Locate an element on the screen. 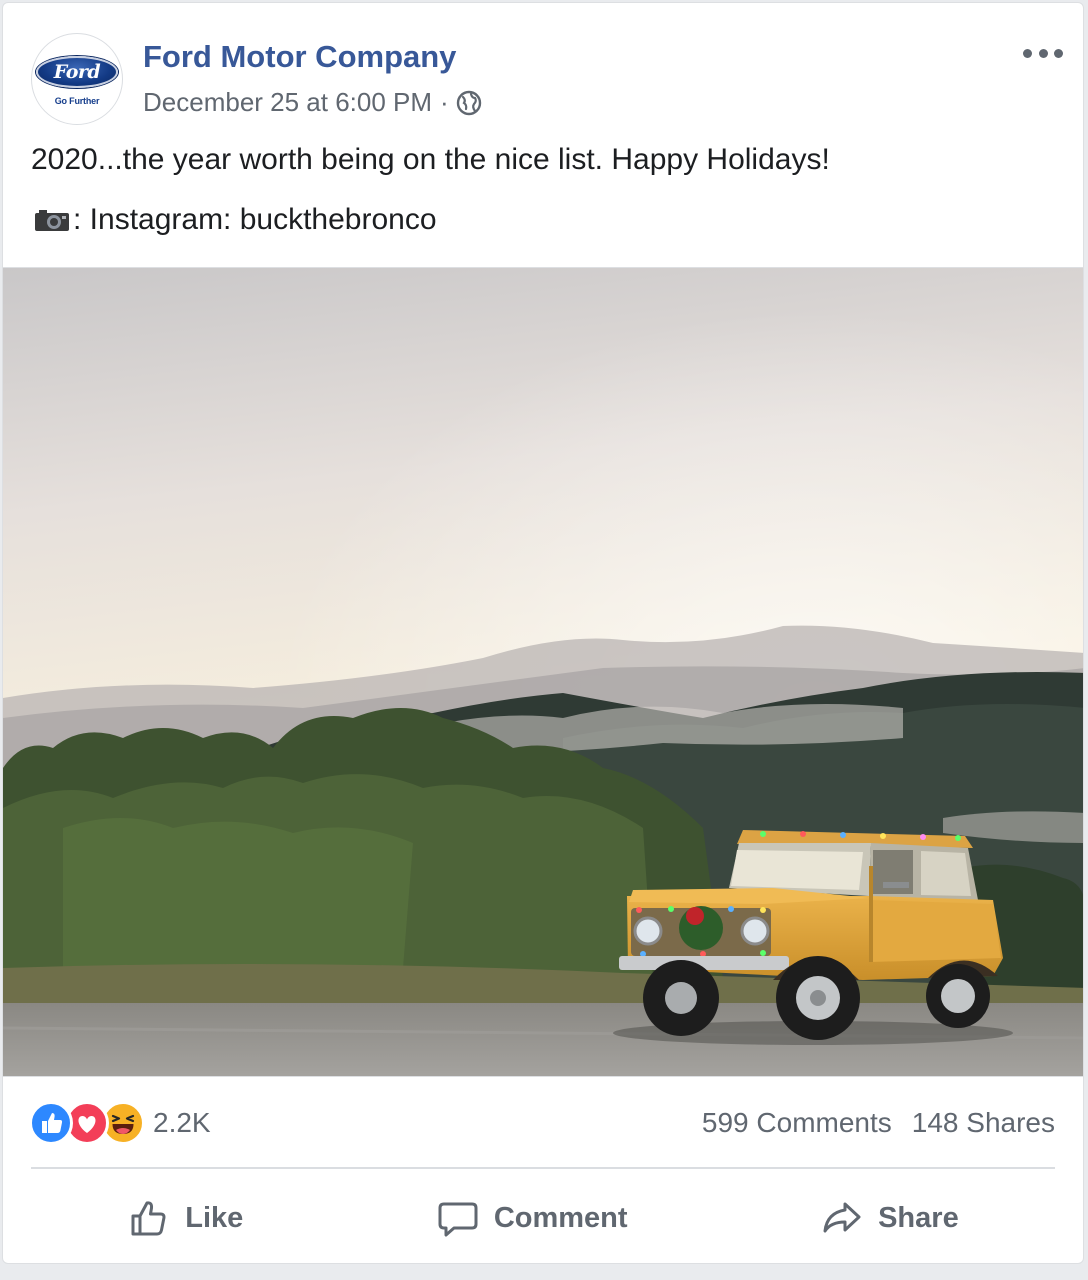 This screenshot has height=1280, width=1088. globe-icon is located at coordinates (469, 103).